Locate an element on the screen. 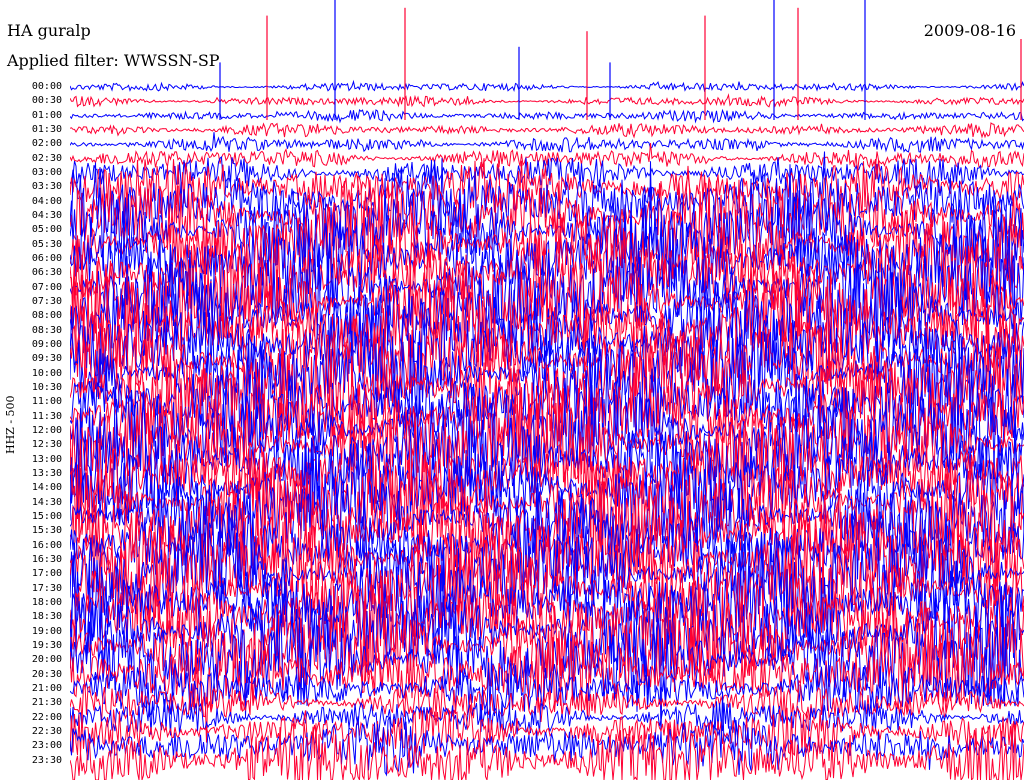 The image size is (1024, 780). time-tick-1730: 17:30 is located at coordinates (46, 588).